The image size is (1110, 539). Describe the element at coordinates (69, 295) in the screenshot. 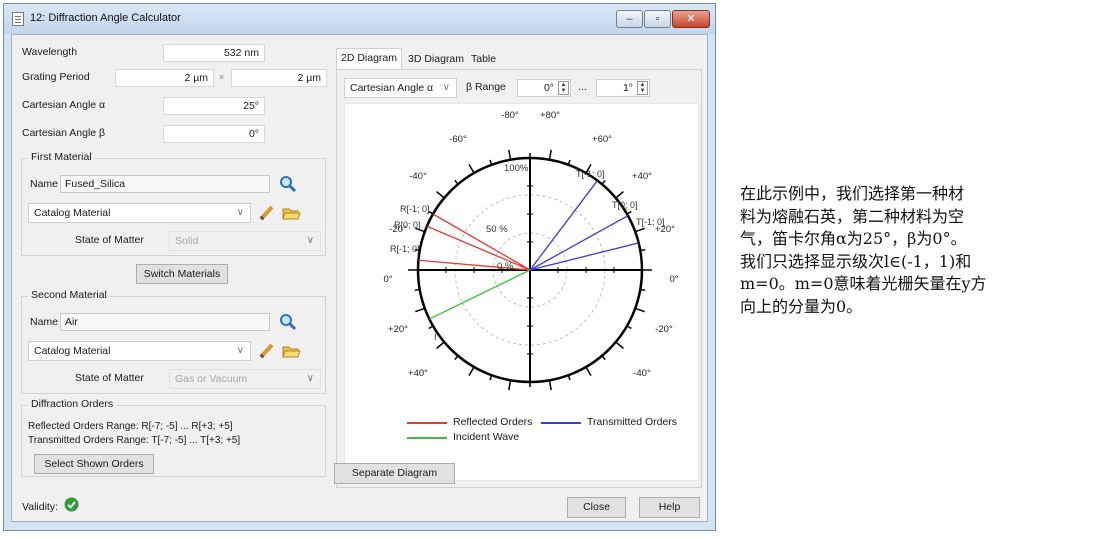

I see `second-material-title: Second Material` at that location.